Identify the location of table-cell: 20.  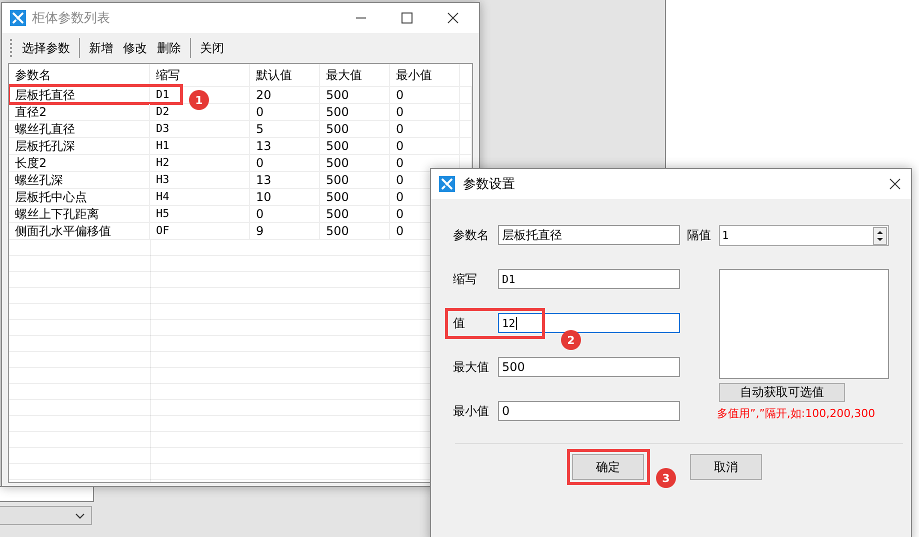
(285, 95).